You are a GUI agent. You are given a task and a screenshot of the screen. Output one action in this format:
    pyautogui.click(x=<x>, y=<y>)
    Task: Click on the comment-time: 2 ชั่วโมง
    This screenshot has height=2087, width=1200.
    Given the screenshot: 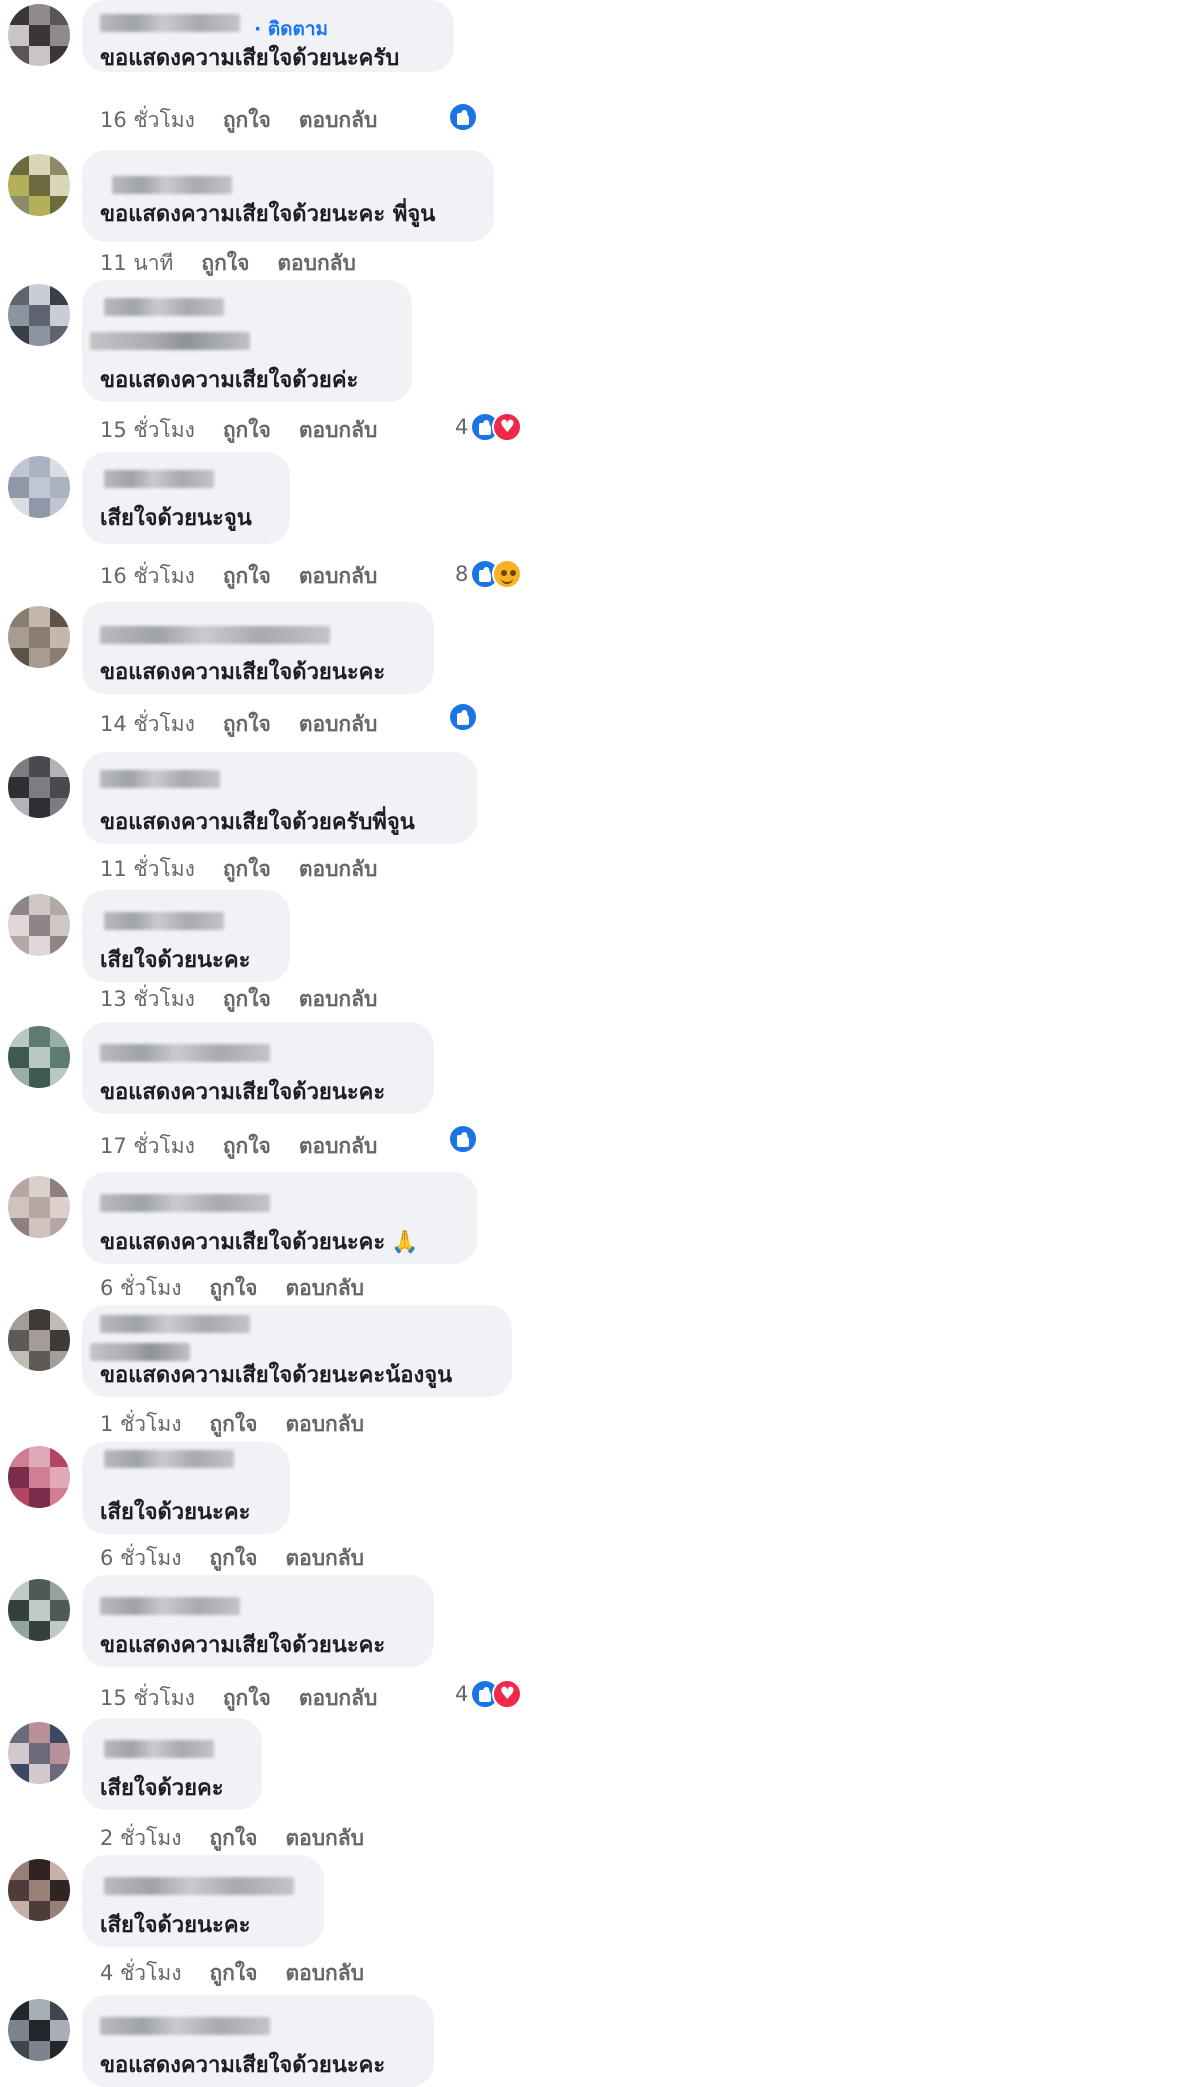 What is the action you would take?
    pyautogui.click(x=140, y=1838)
    